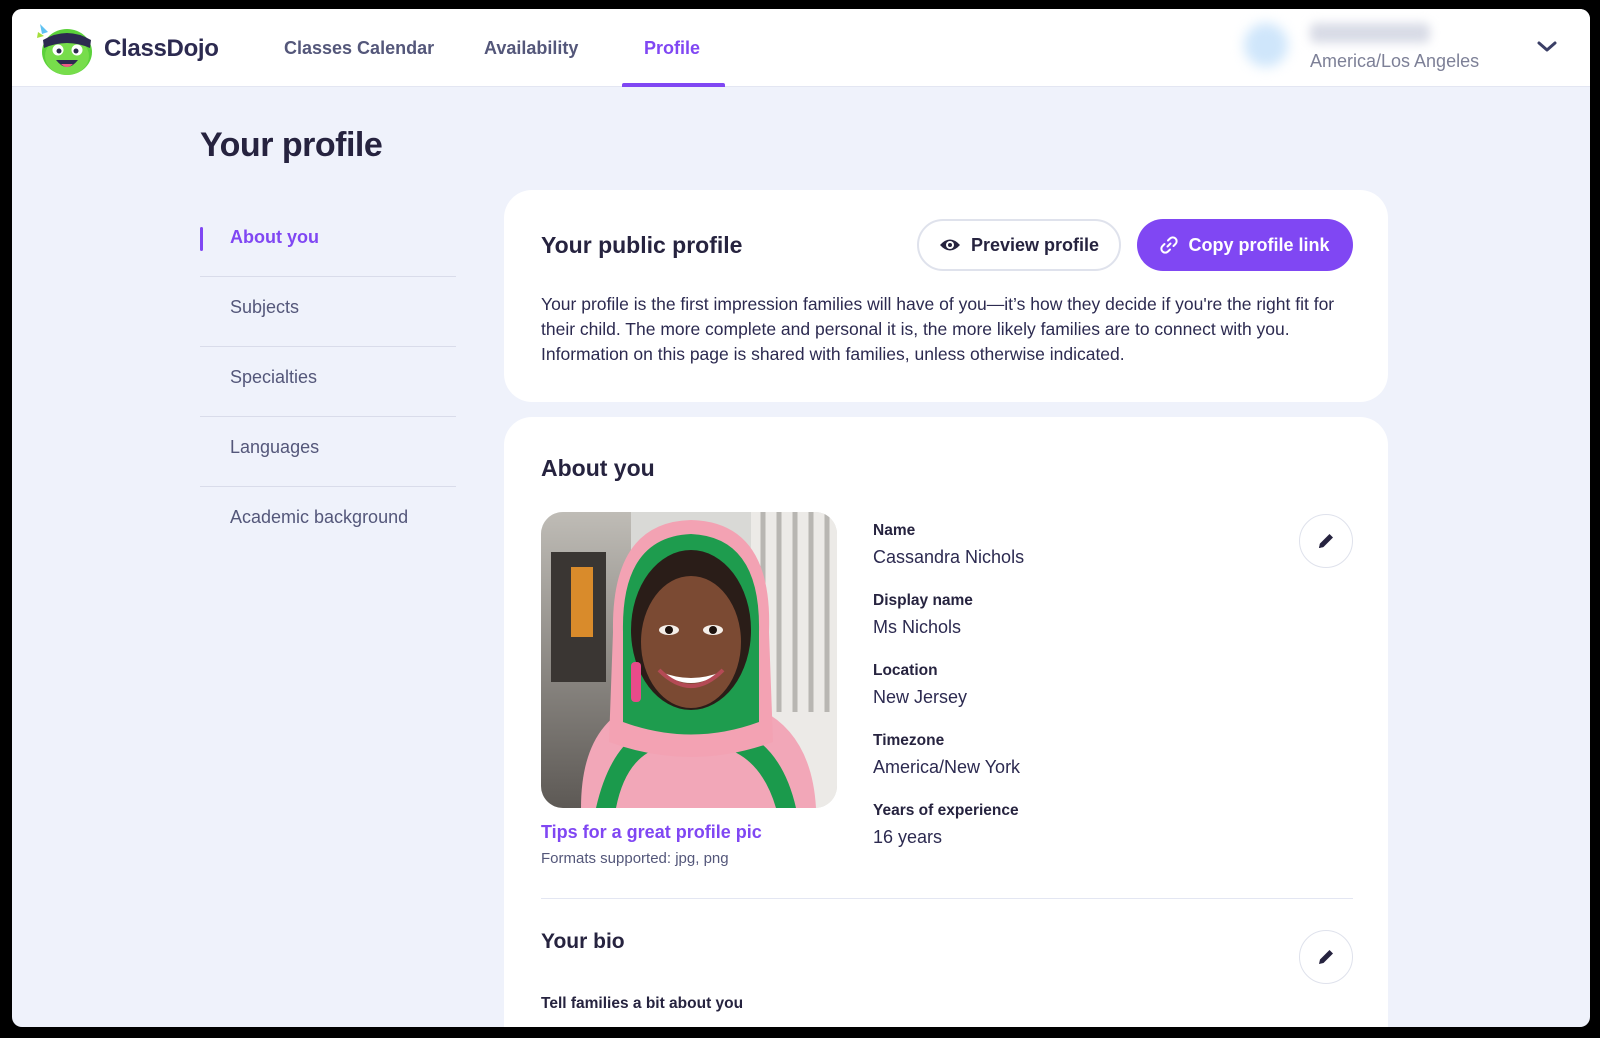 The height and width of the screenshot is (1038, 1600). What do you see at coordinates (328, 242) in the screenshot?
I see `sidebar-item-about-you: About you` at bounding box center [328, 242].